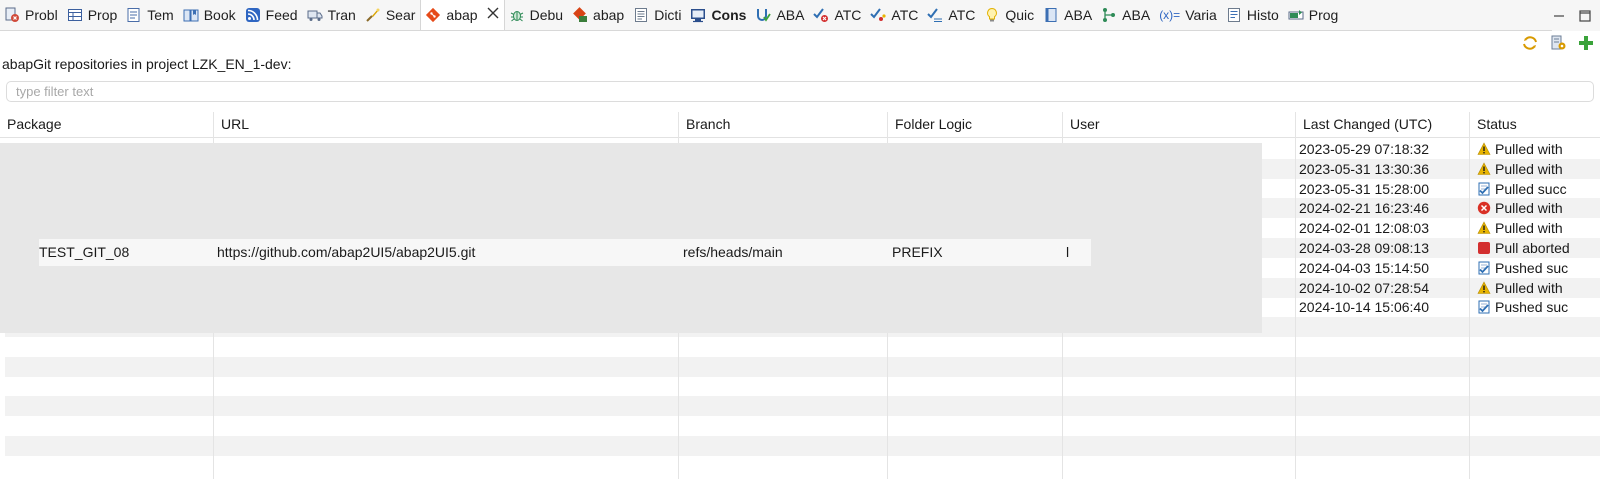 The height and width of the screenshot is (479, 1600). I want to click on tab-transport: Tran, so click(332, 15).